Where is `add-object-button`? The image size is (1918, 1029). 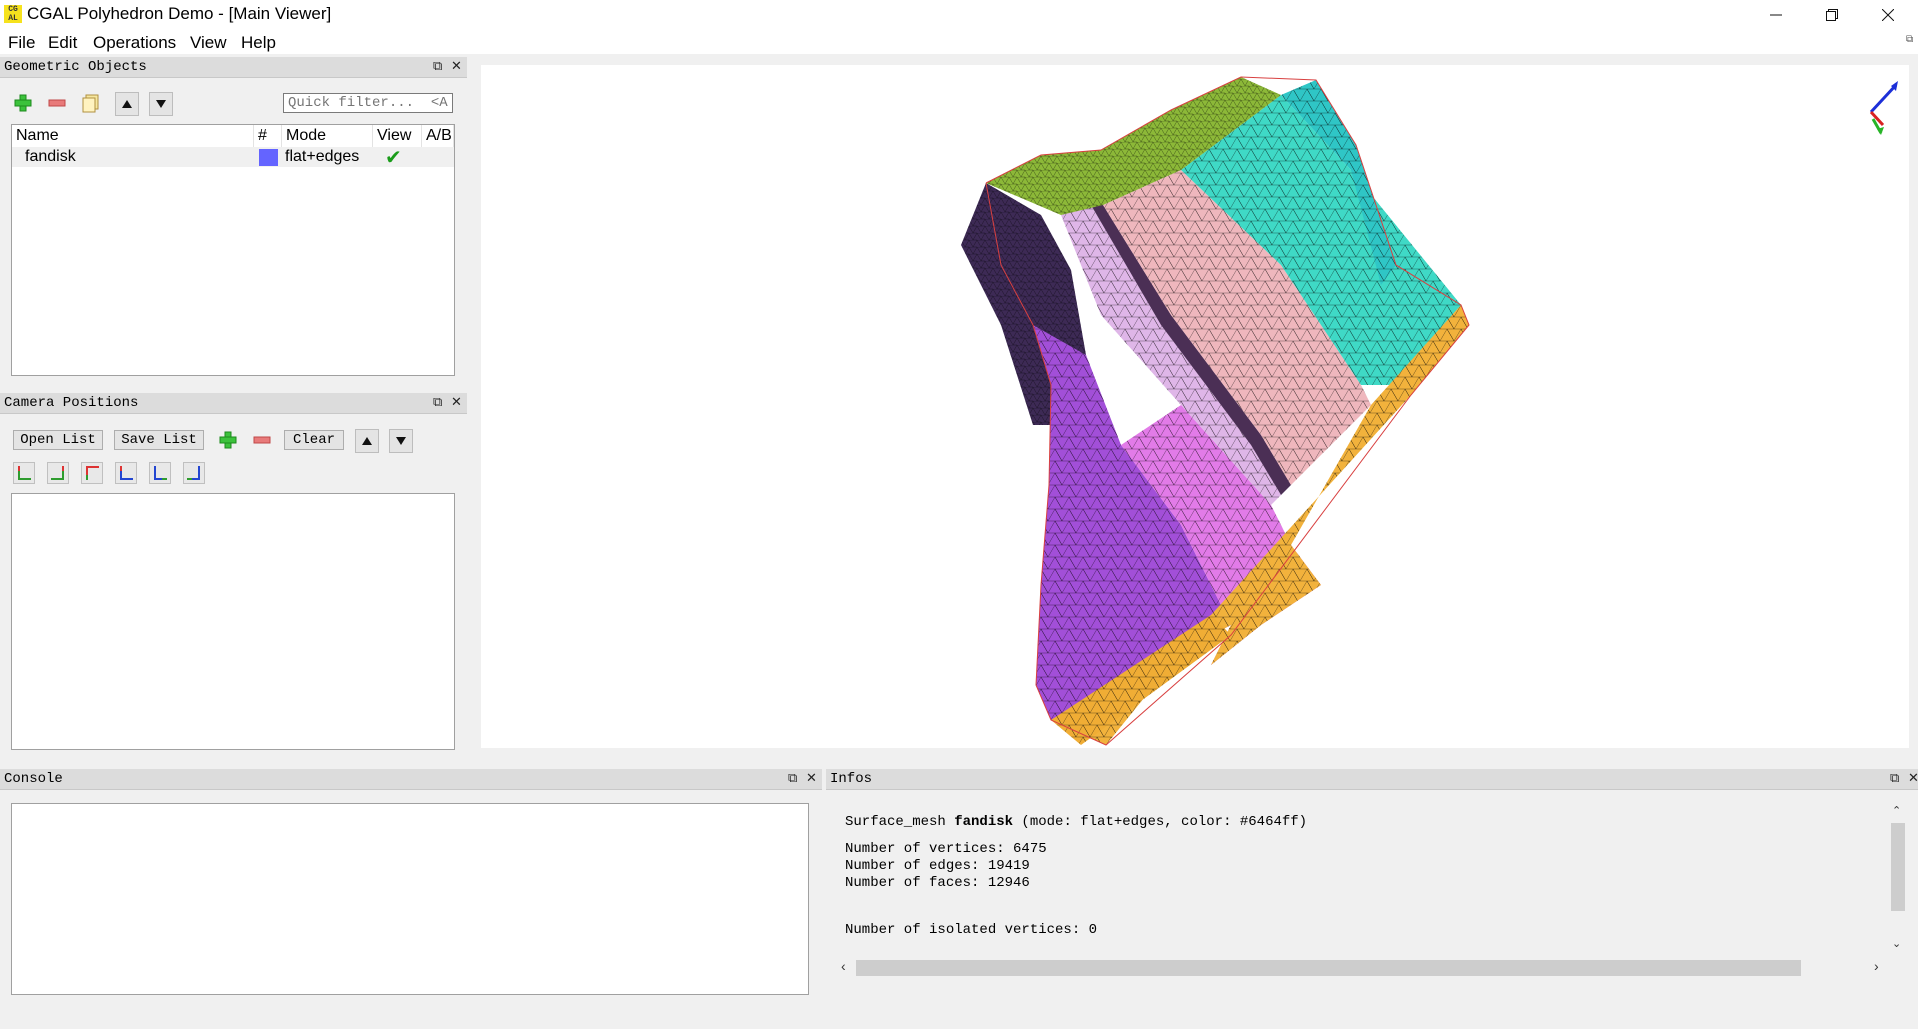
add-object-button is located at coordinates (23, 103).